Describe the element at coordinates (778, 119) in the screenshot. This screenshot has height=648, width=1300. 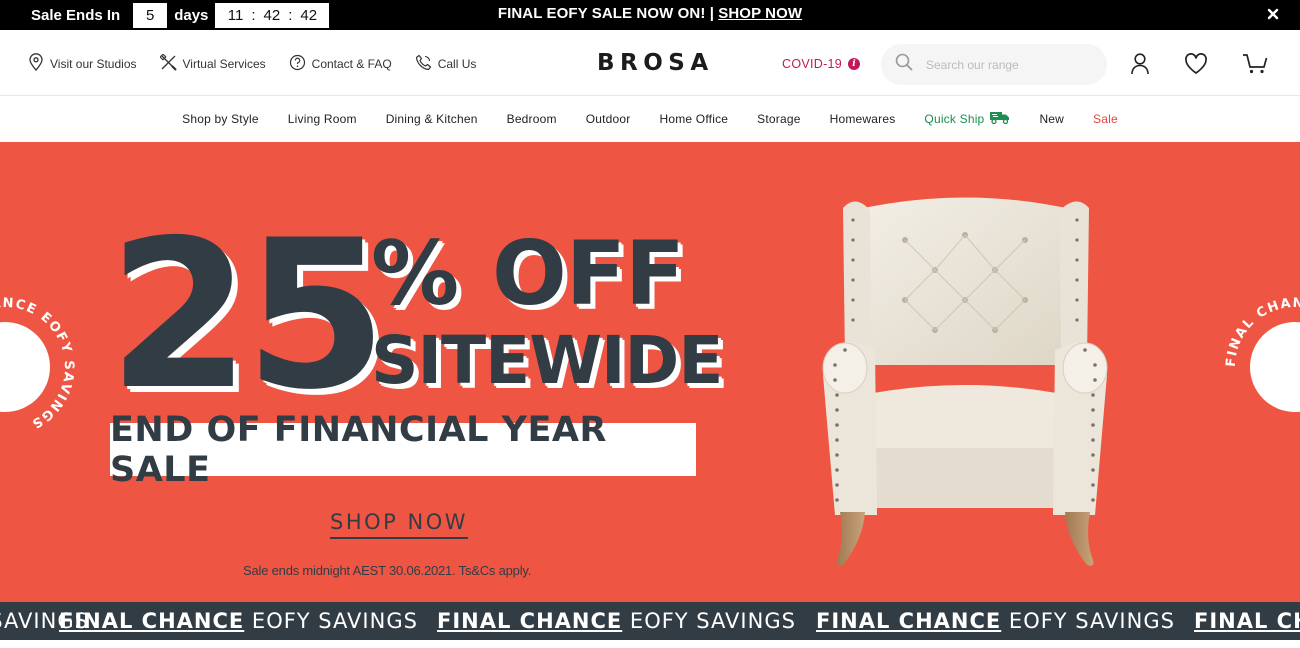
I see `nav-item-storage: Storage` at that location.